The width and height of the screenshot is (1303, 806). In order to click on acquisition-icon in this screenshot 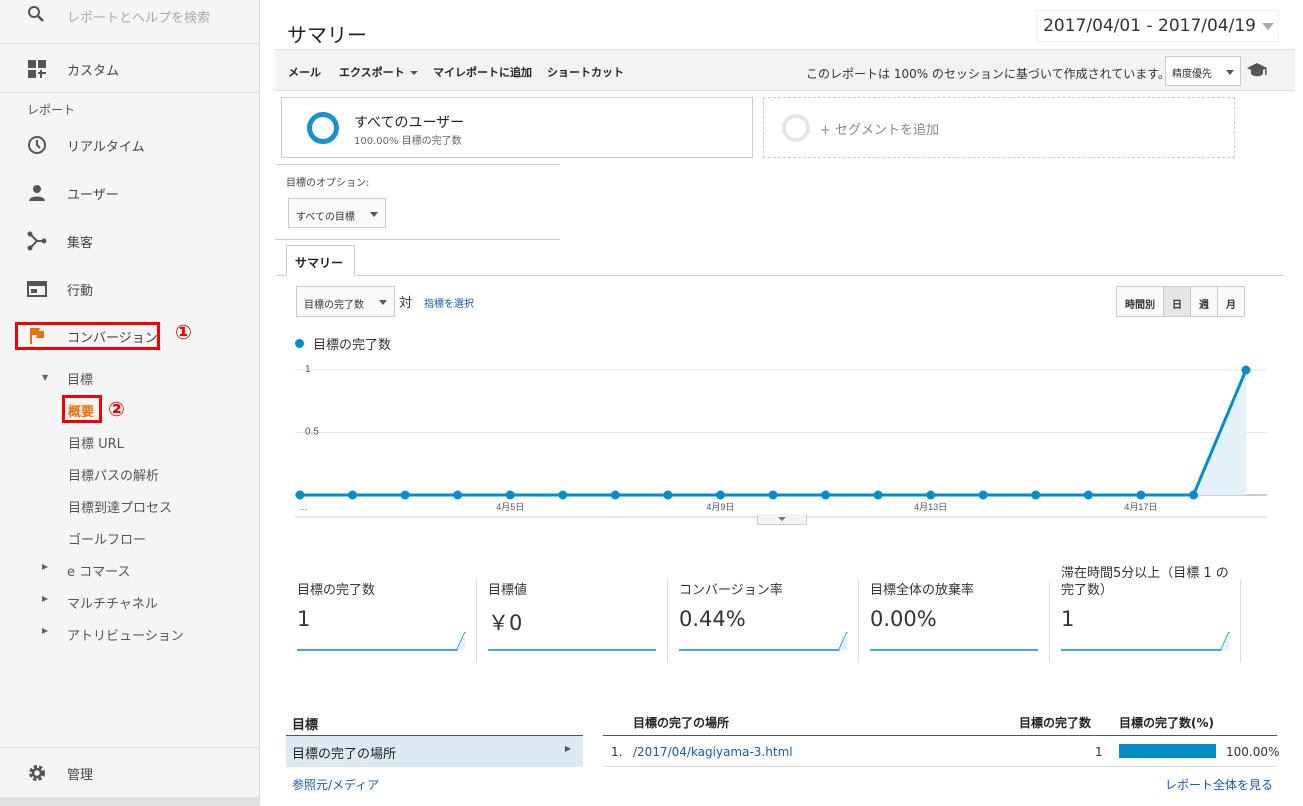, I will do `click(37, 241)`.